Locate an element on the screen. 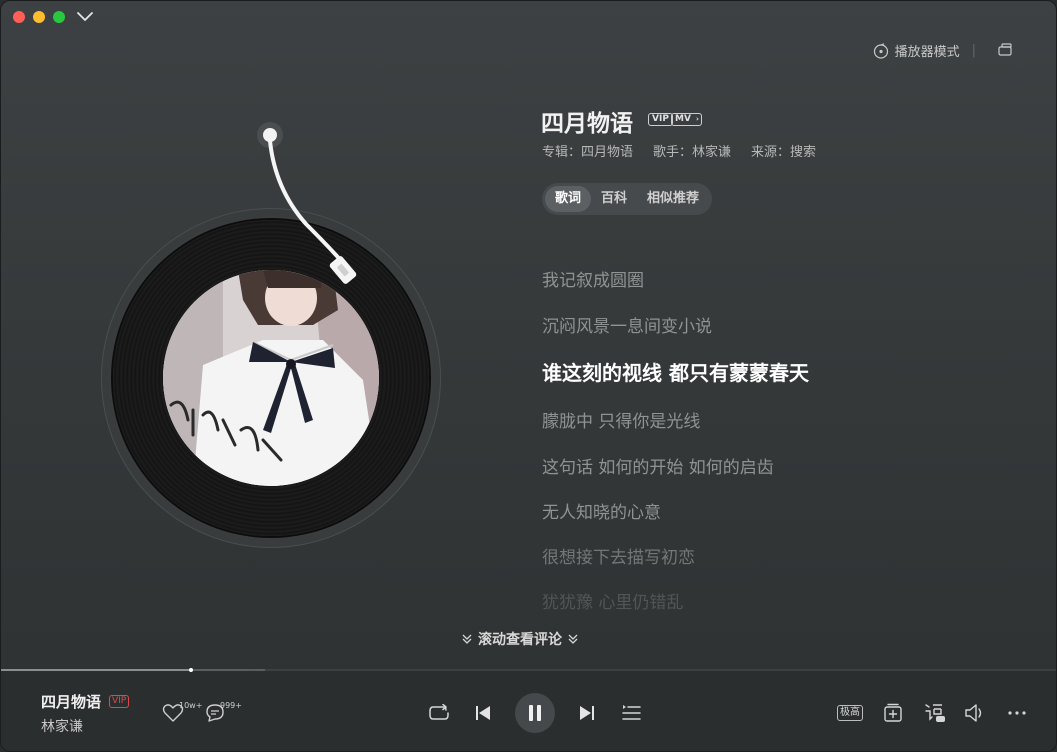 The width and height of the screenshot is (1057, 752). quality-button: 极高 is located at coordinates (850, 713).